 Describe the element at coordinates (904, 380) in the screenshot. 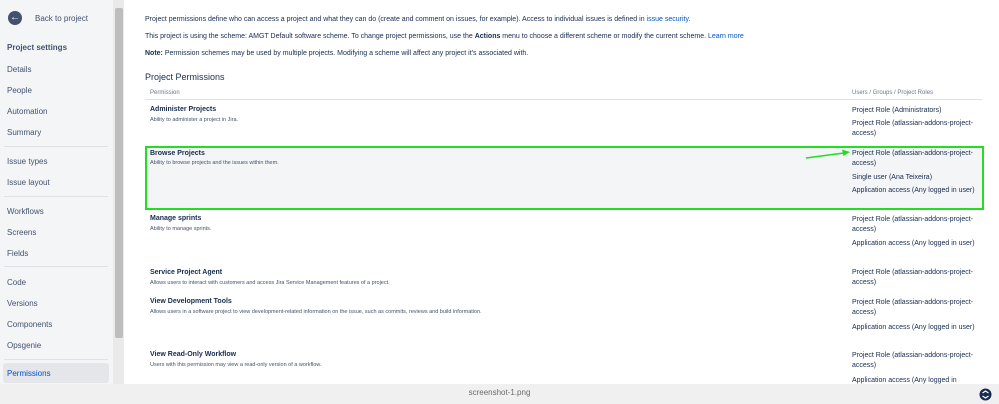

I see `role-entry: Application access (Any logged in` at that location.